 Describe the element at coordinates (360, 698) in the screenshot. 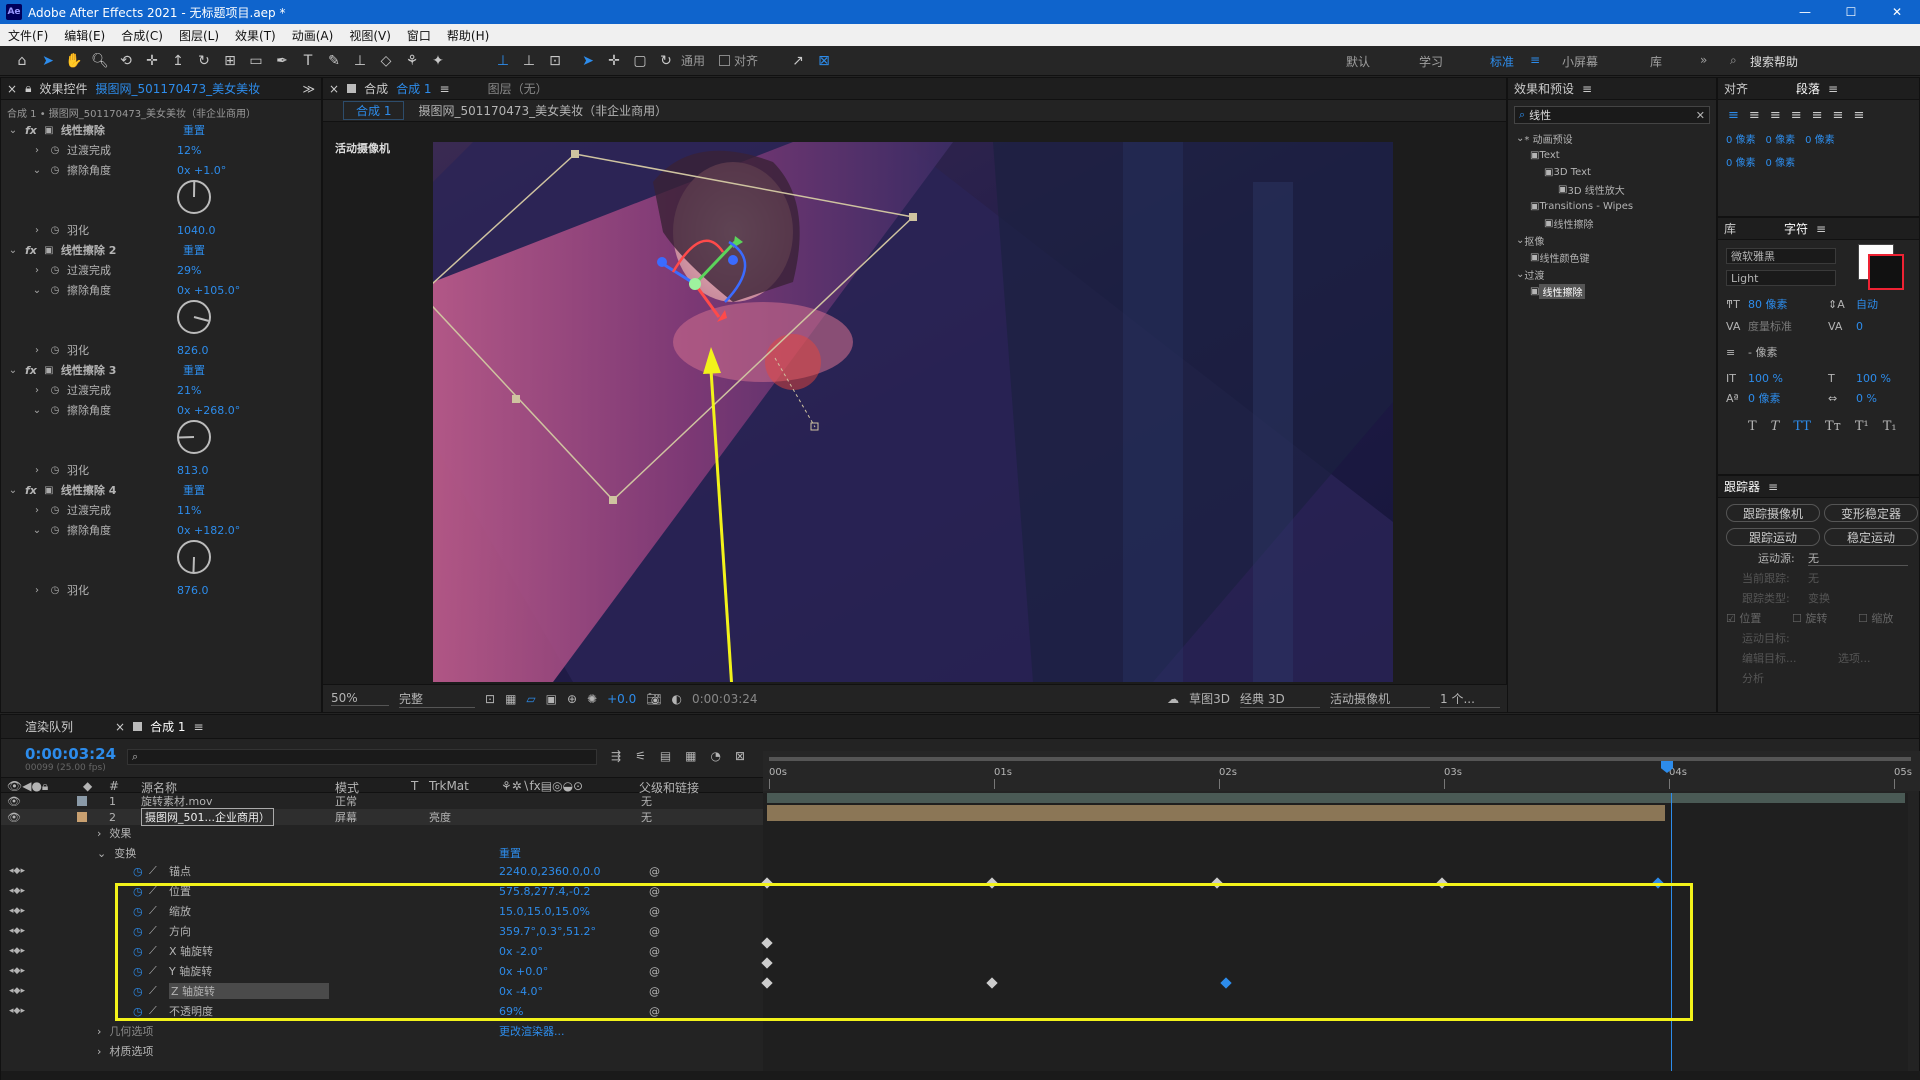

I see `zoom-dropdown: 50%` at that location.